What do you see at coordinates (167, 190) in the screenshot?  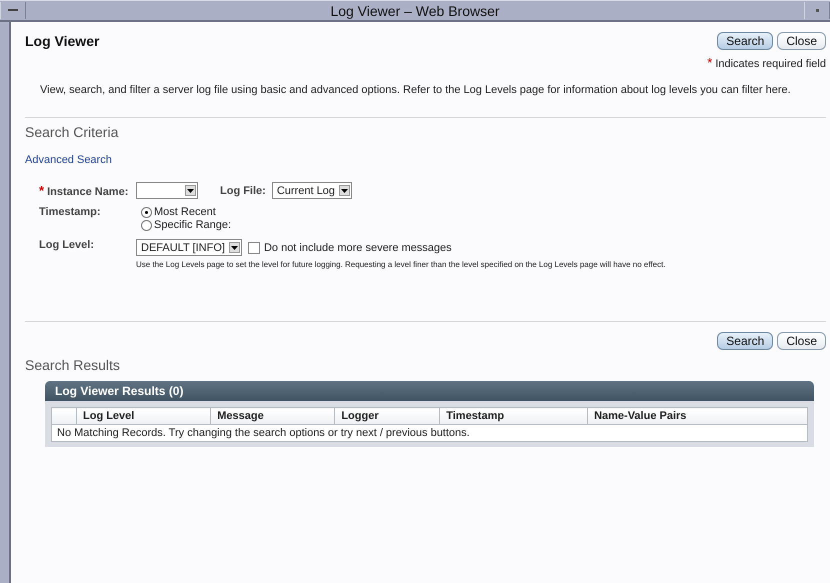 I see `instance-dropdown` at bounding box center [167, 190].